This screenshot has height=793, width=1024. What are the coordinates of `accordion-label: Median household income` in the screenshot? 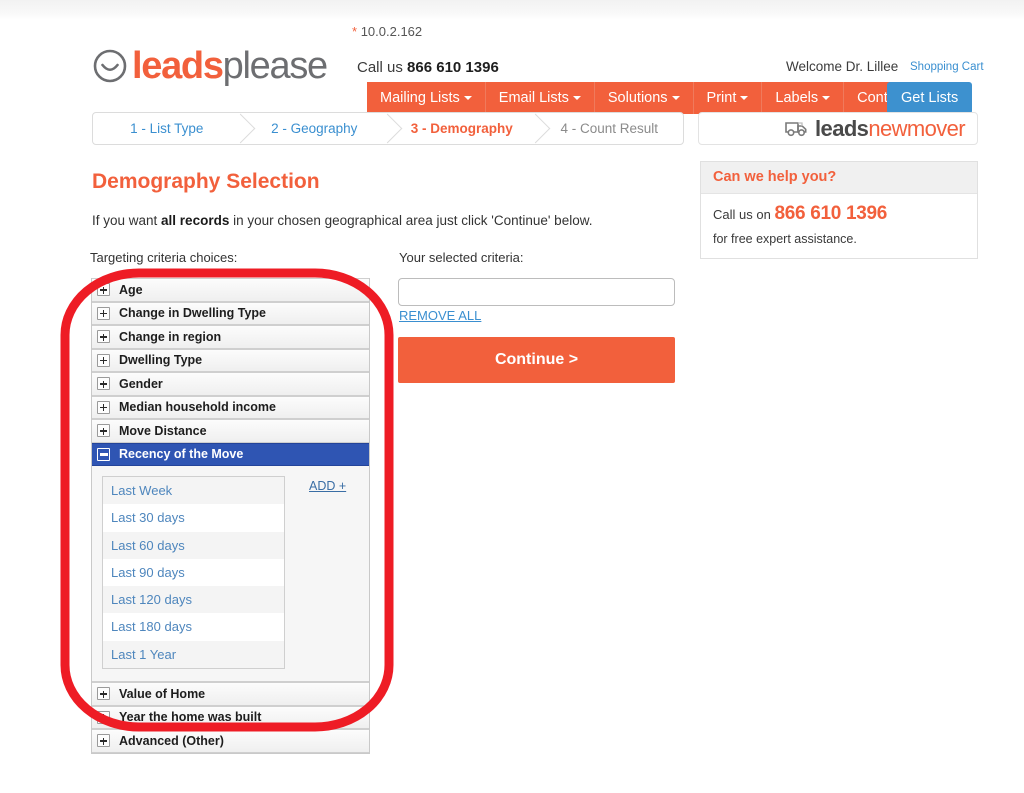 It's located at (197, 407).